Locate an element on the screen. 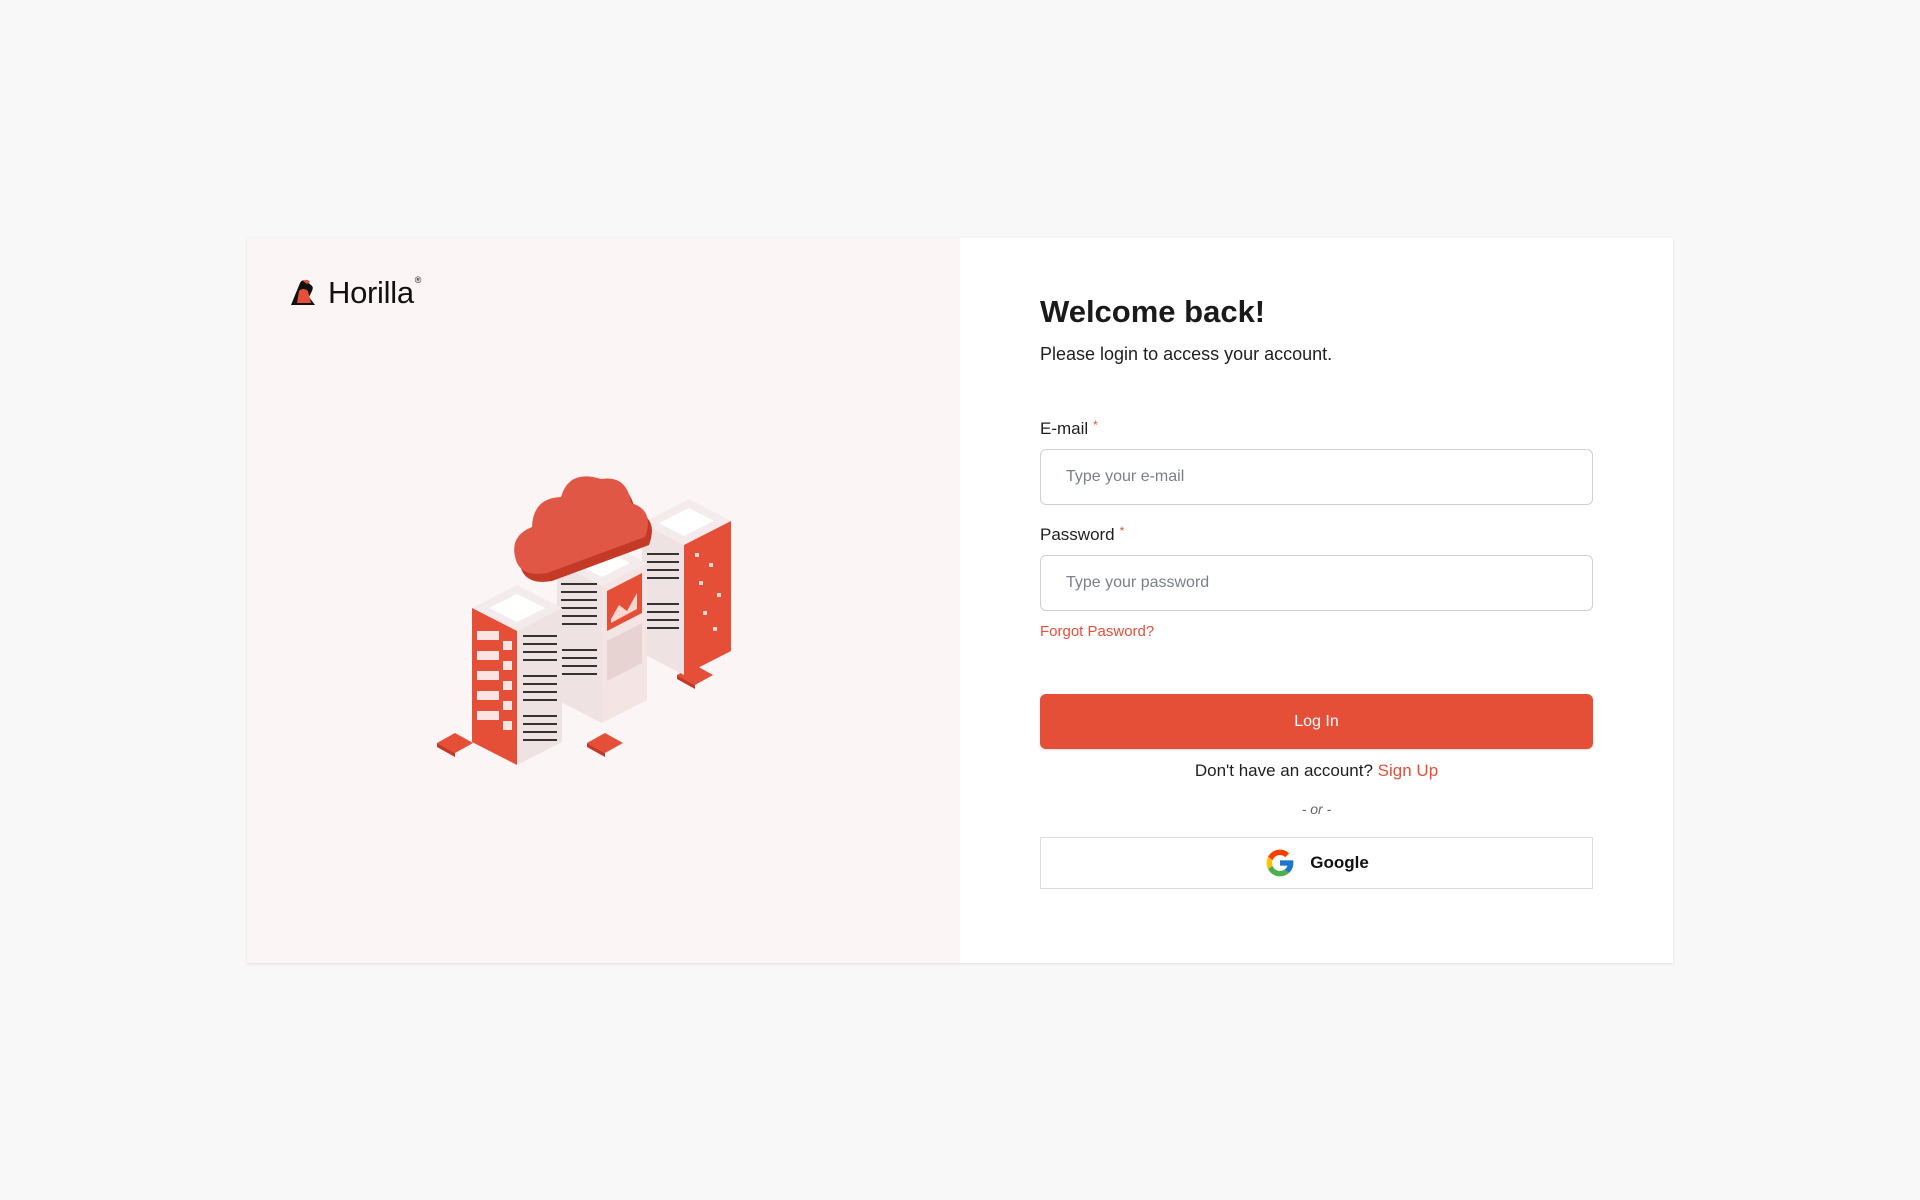 This screenshot has width=1920, height=1200. email-field-group: E-mail * is located at coordinates (1316, 462).